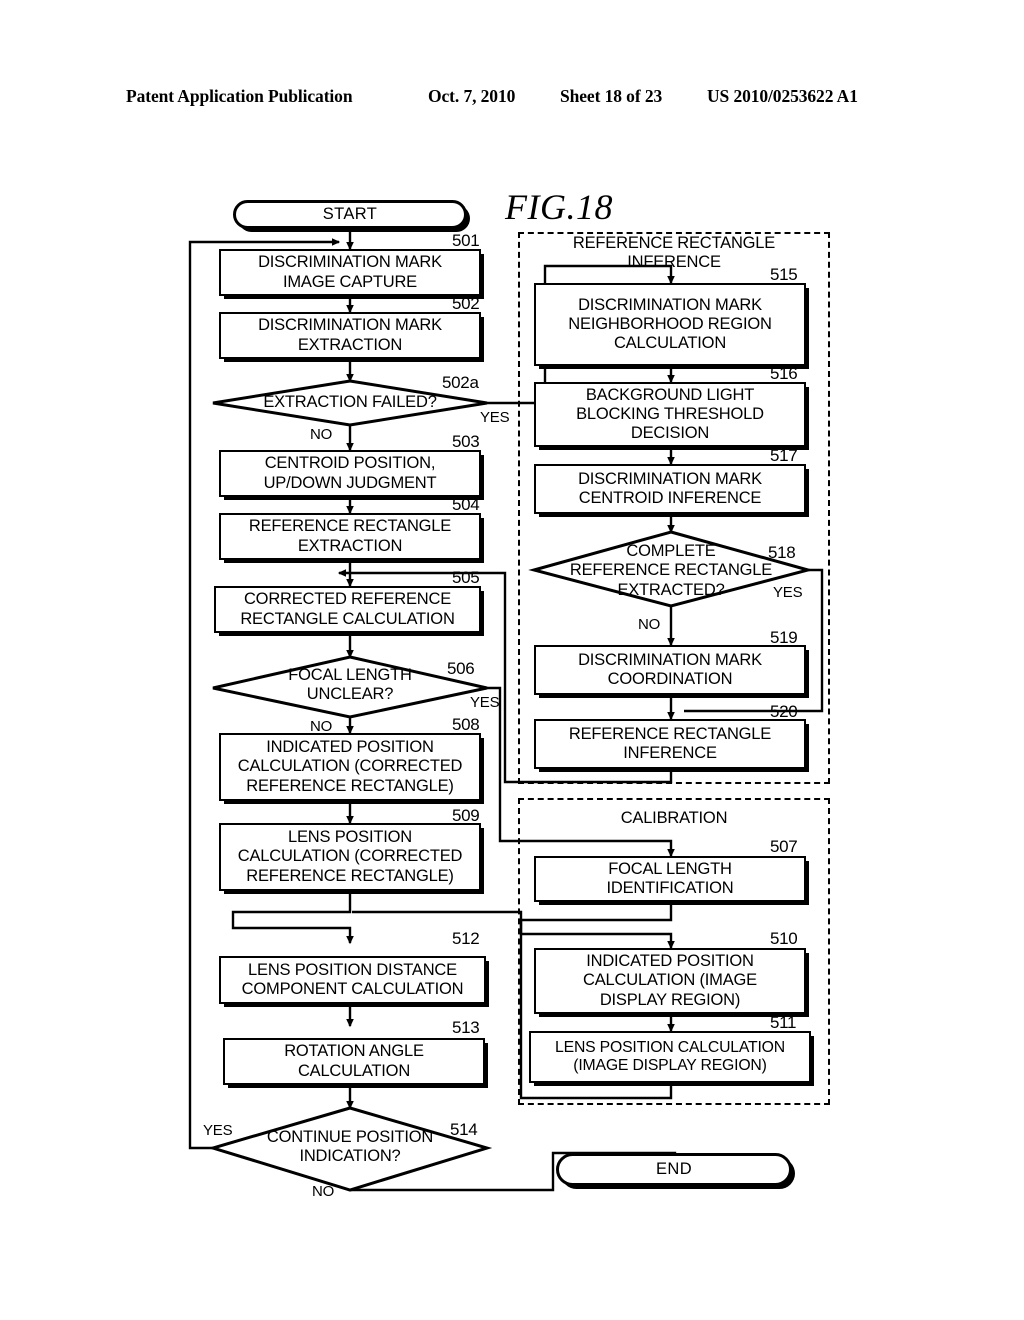 The width and height of the screenshot is (1024, 1320). What do you see at coordinates (783, 1022) in the screenshot?
I see `ref-numeral-511: 511` at bounding box center [783, 1022].